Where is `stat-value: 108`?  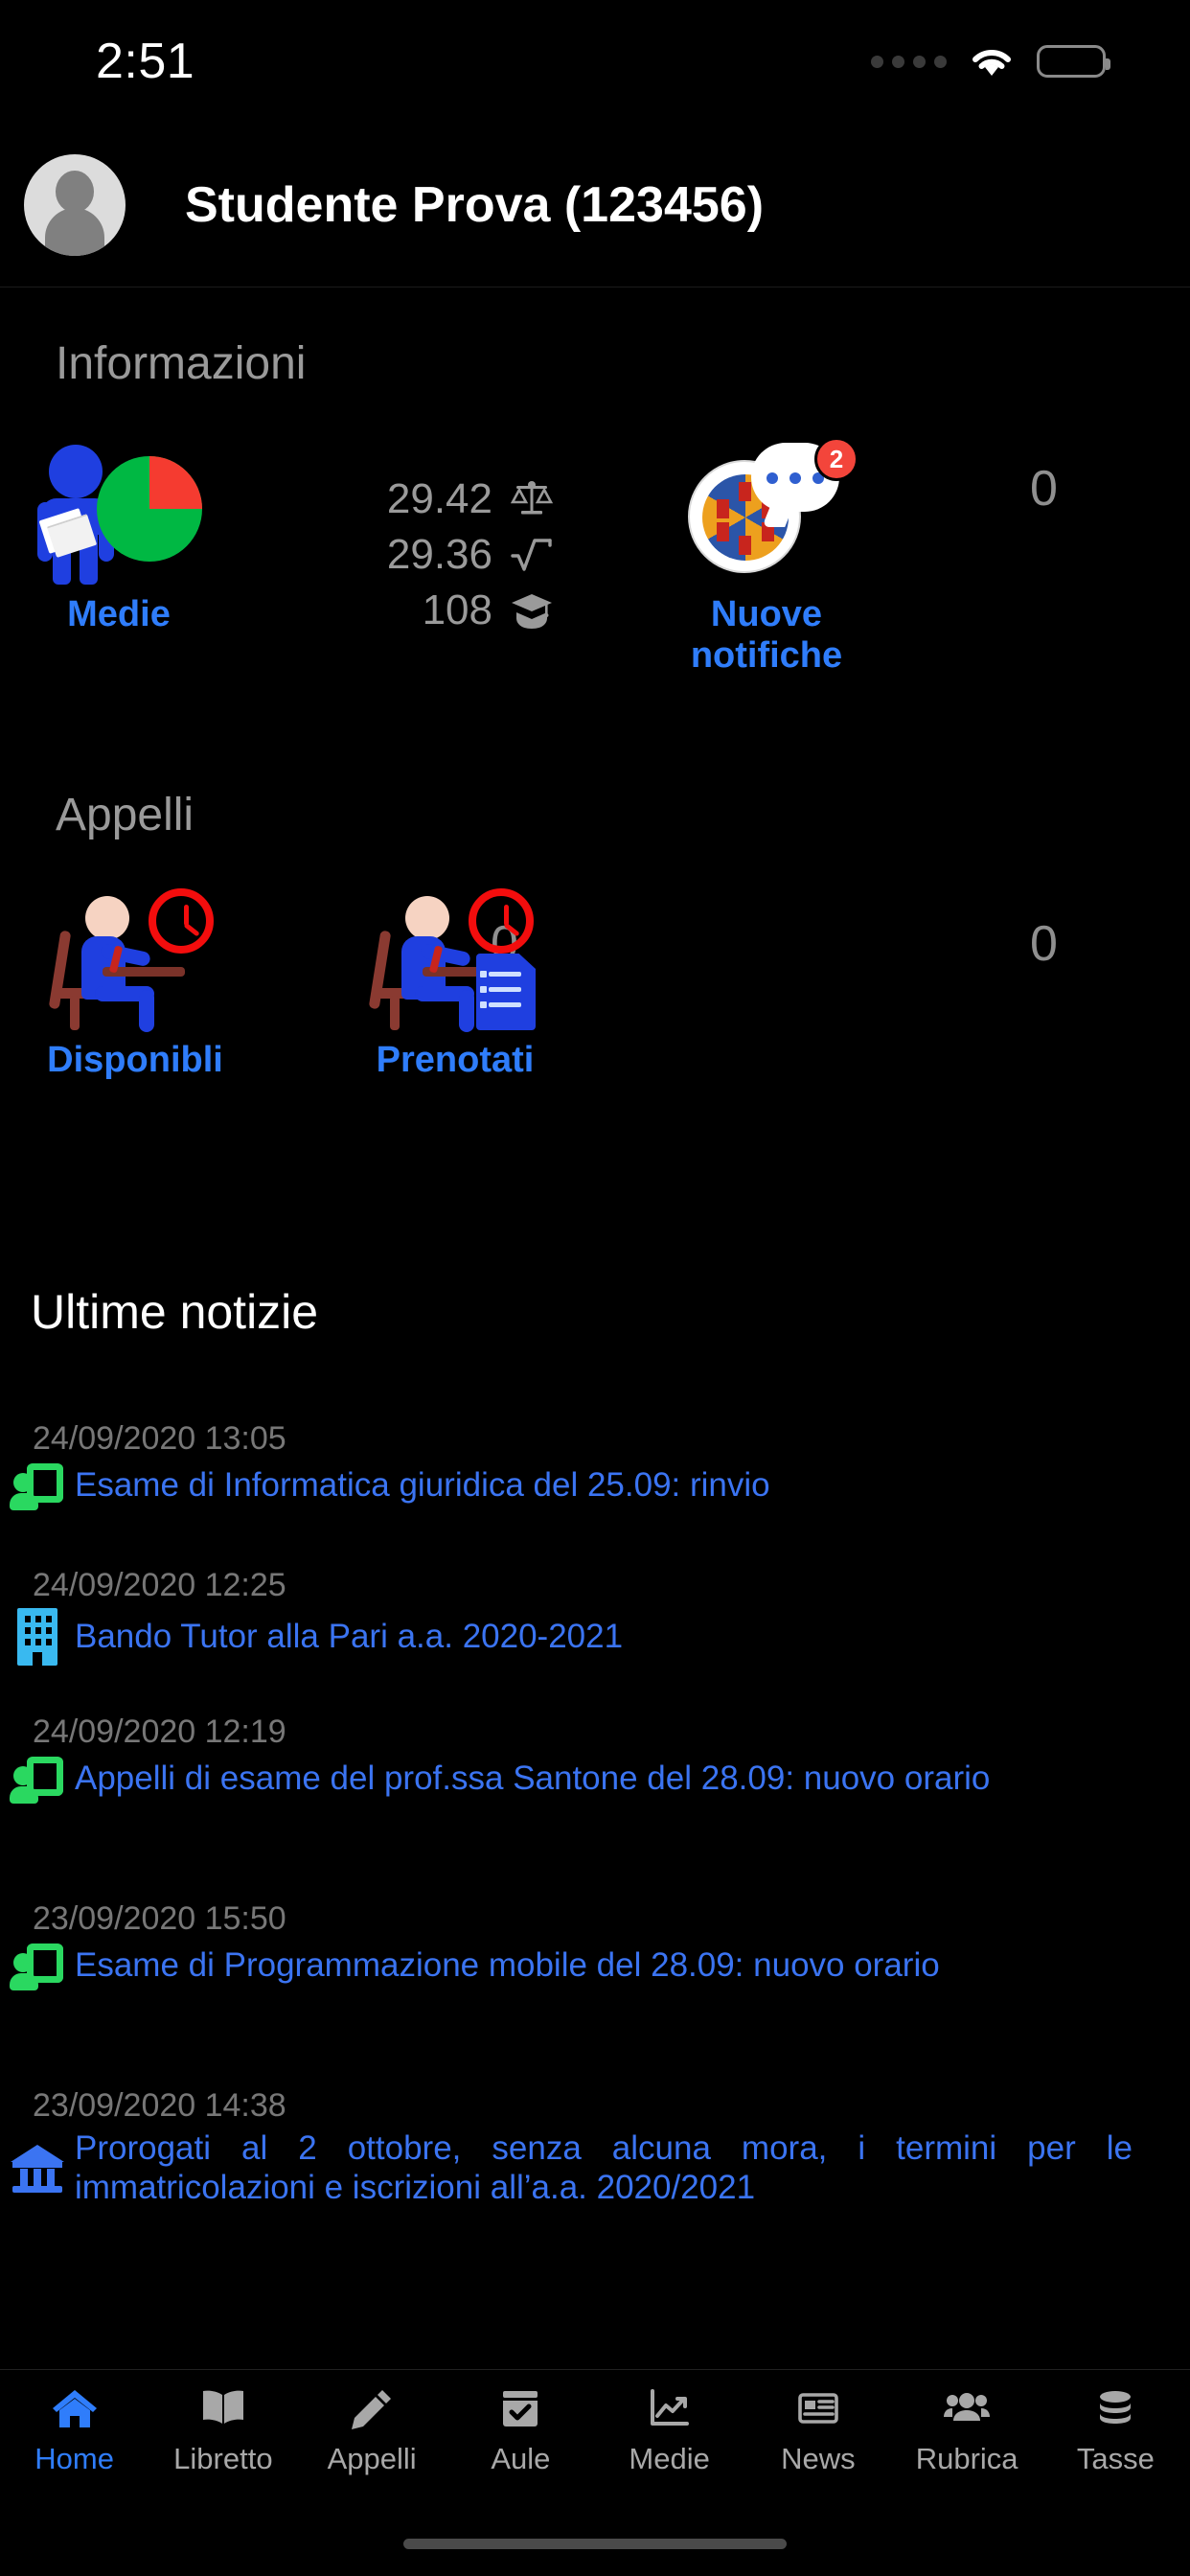 stat-value: 108 is located at coordinates (457, 609).